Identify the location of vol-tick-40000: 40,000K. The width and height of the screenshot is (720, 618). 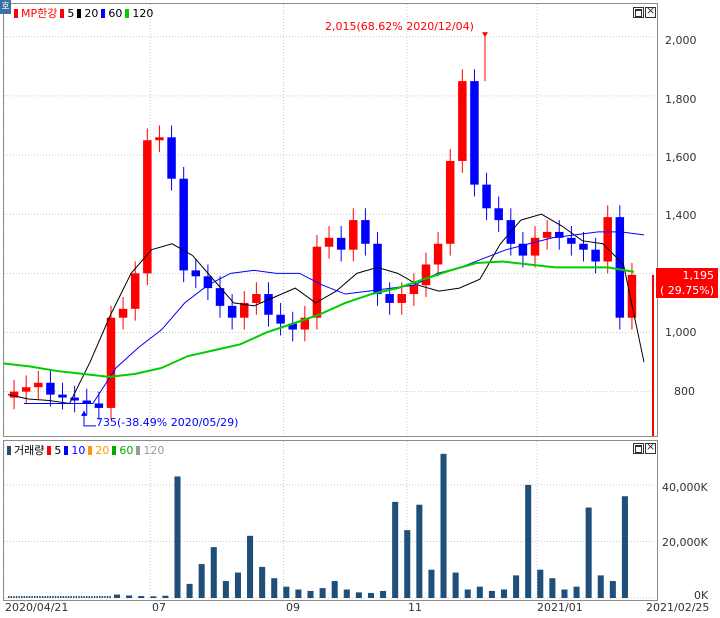
(685, 487).